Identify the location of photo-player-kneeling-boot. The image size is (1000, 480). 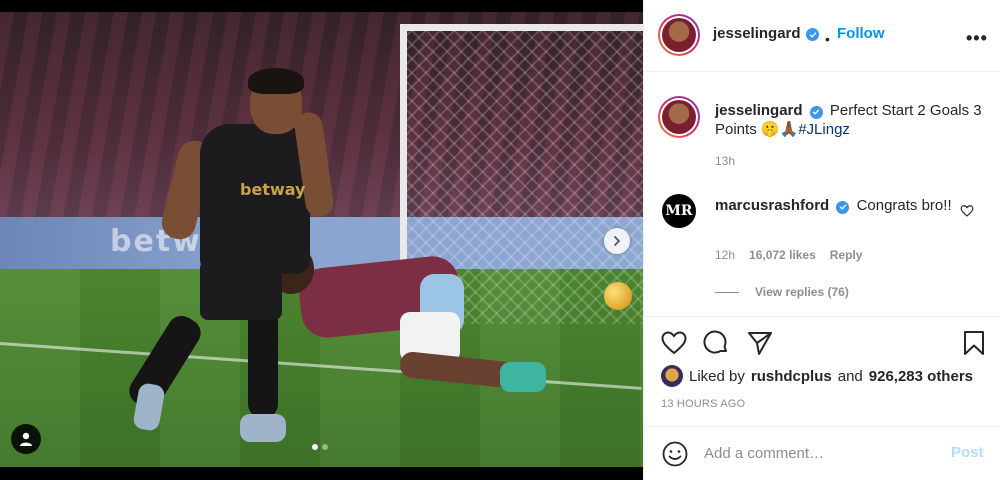
(523, 377).